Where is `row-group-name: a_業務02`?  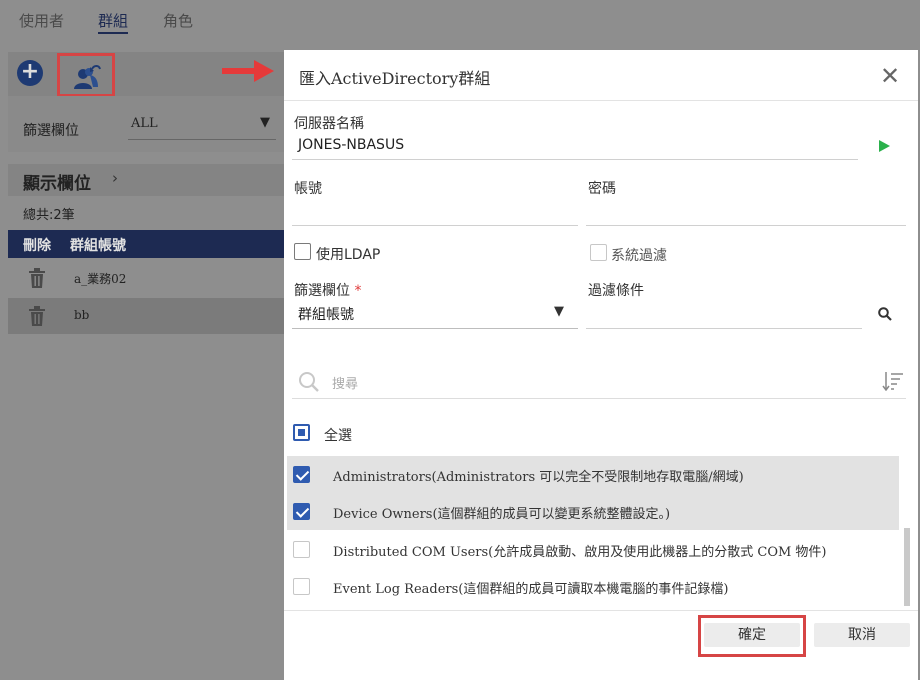 row-group-name: a_業務02 is located at coordinates (100, 279).